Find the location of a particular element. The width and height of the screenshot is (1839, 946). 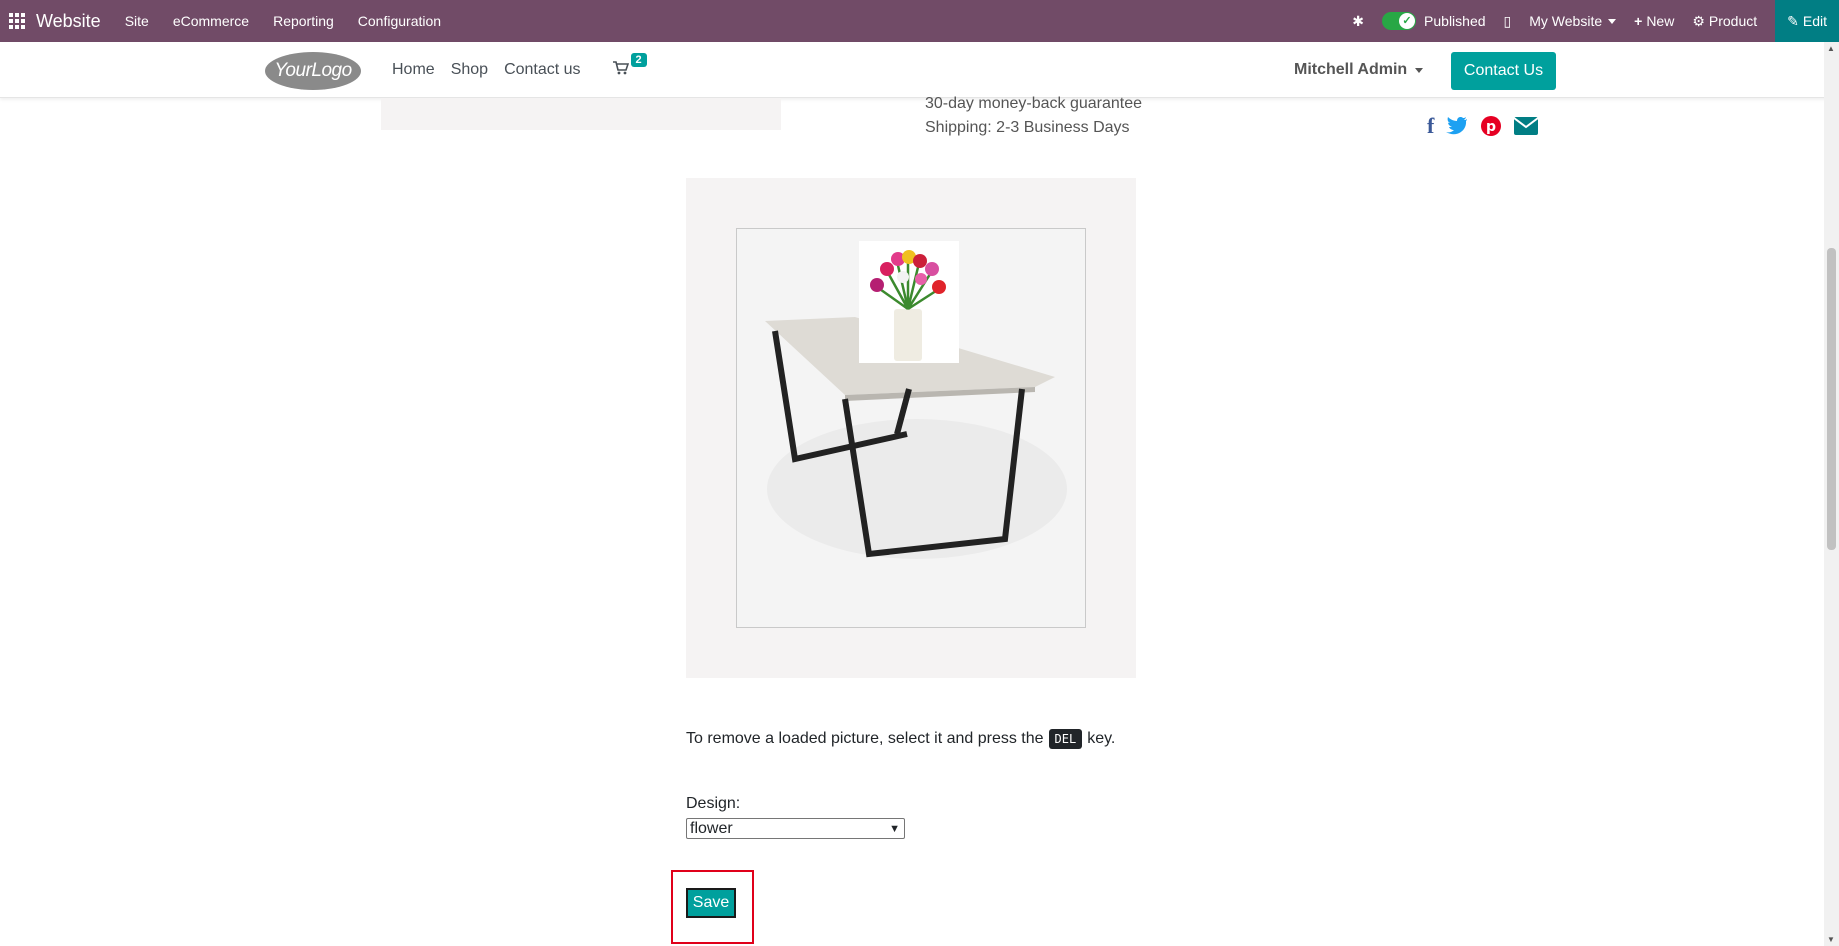

published-label: Published is located at coordinates (1455, 21).